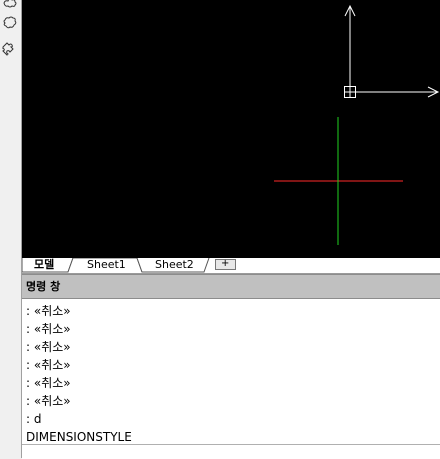 The width and height of the screenshot is (440, 459). Describe the element at coordinates (231, 451) in the screenshot. I see `command-input` at that location.